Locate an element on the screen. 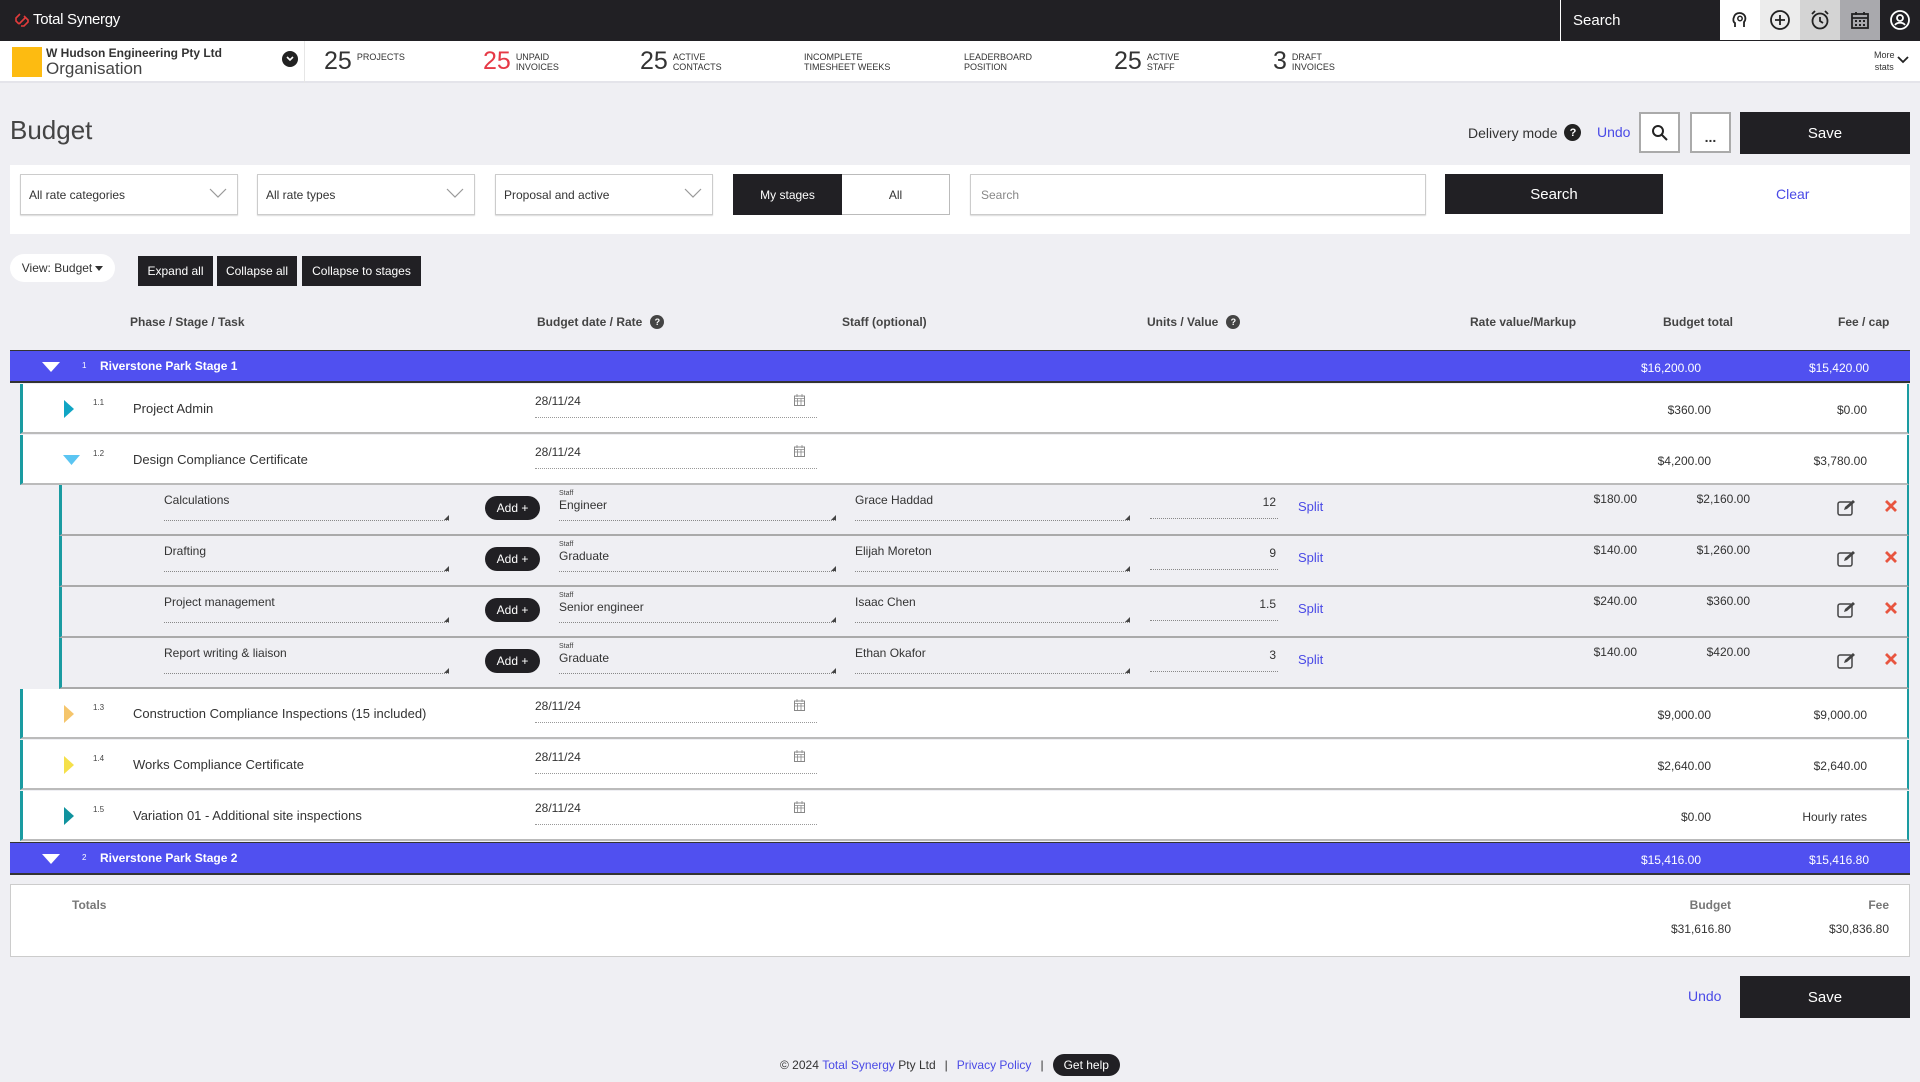 The image size is (1920, 1082). collapse-to-stages-button: Collapse to stages is located at coordinates (361, 271).